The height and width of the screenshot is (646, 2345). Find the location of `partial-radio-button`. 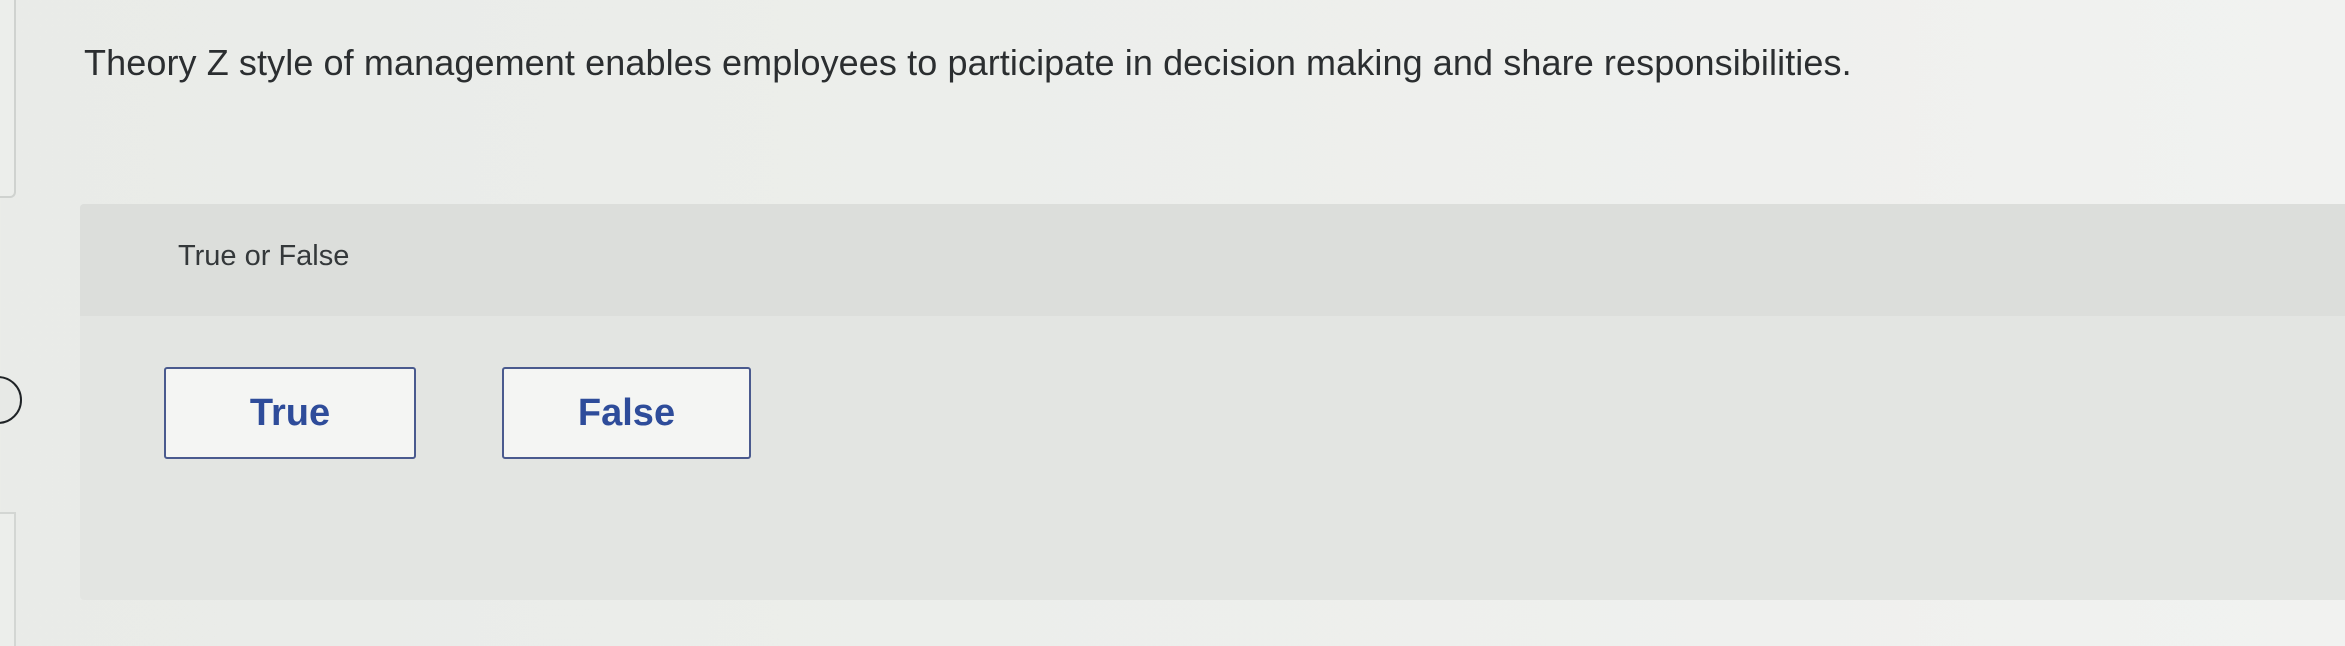

partial-radio-button is located at coordinates (11, 400).